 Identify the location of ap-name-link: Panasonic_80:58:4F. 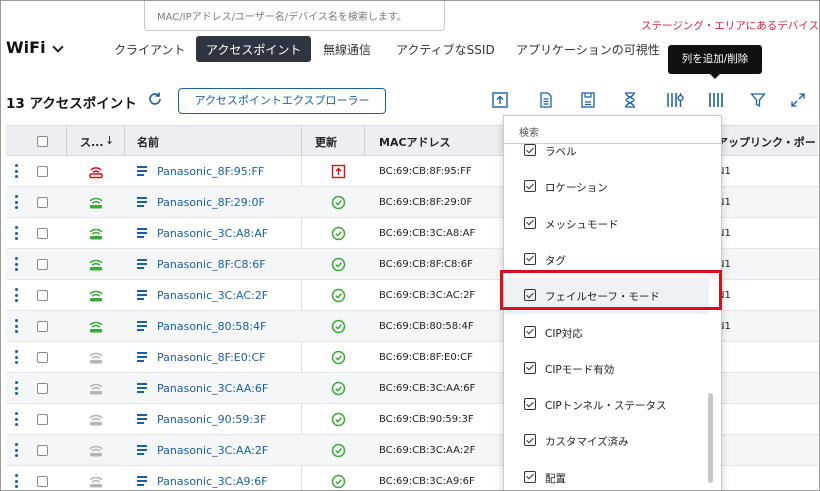
(211, 326).